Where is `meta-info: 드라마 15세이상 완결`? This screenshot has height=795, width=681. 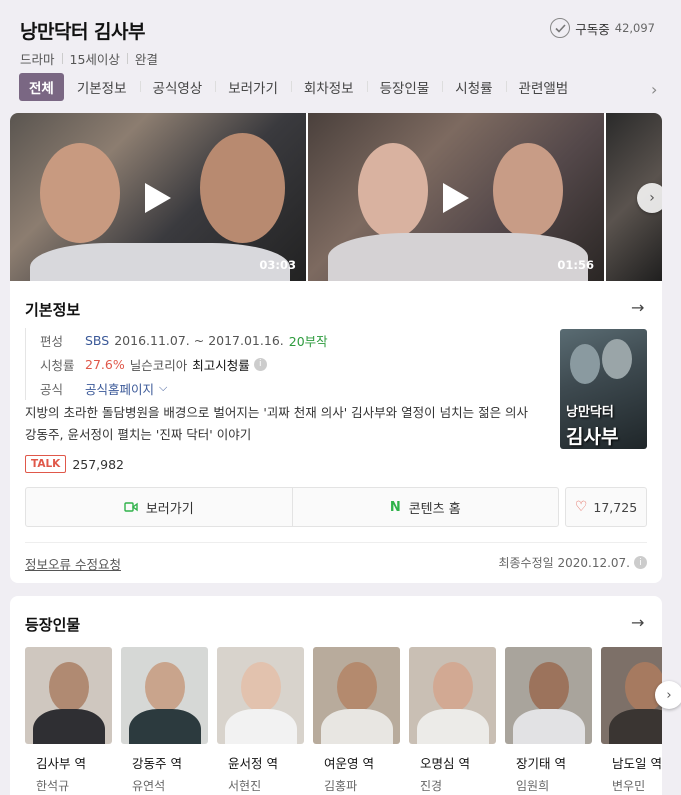 meta-info: 드라마 15세이상 완결 is located at coordinates (89, 58).